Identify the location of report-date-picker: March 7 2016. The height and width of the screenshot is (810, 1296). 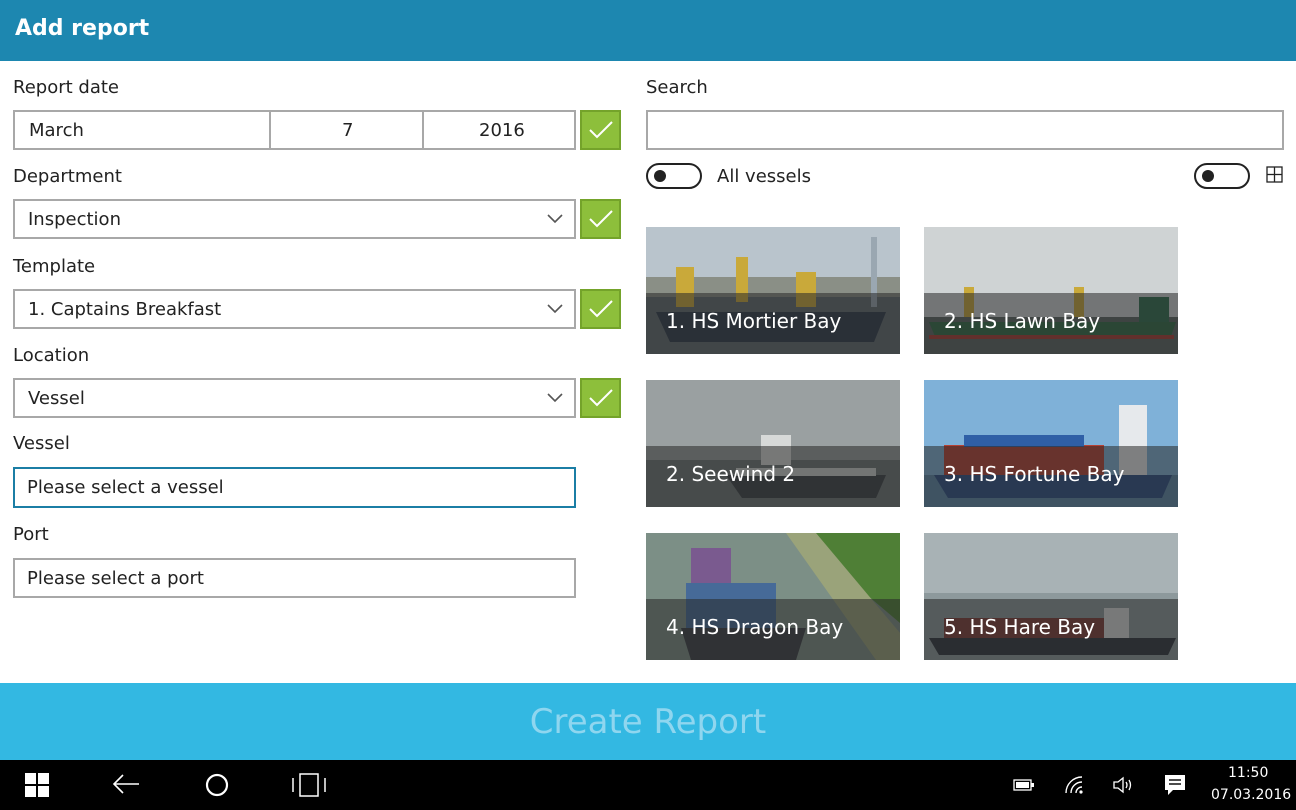
(294, 130).